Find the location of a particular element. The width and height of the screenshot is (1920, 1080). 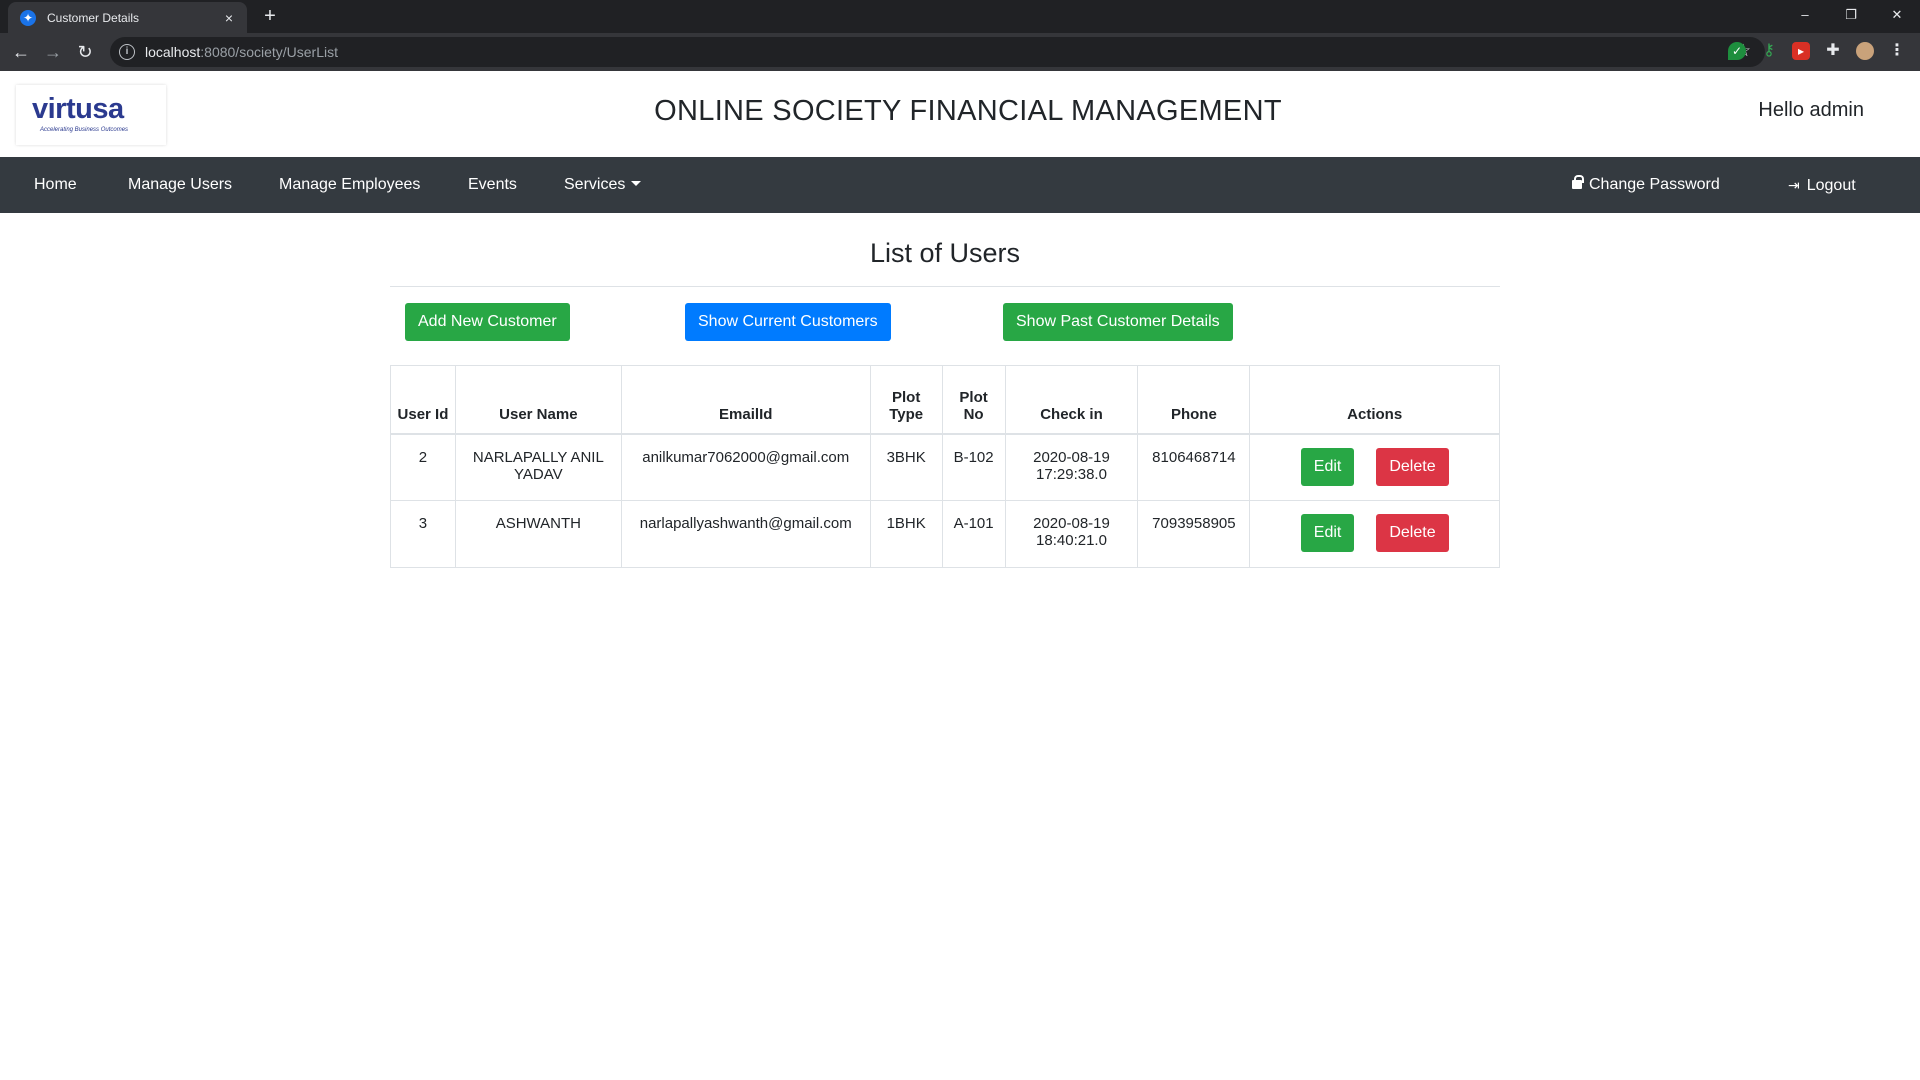

browser-menu-icon: ⋮ is located at coordinates (1897, 51).